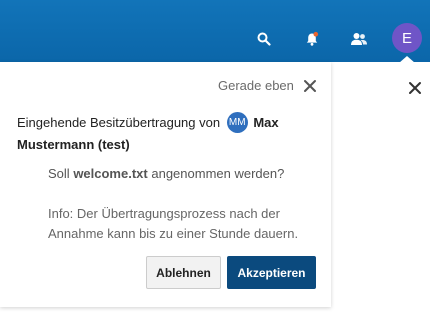 The image size is (430, 323). Describe the element at coordinates (271, 272) in the screenshot. I see `accept-button: Akzeptieren` at that location.